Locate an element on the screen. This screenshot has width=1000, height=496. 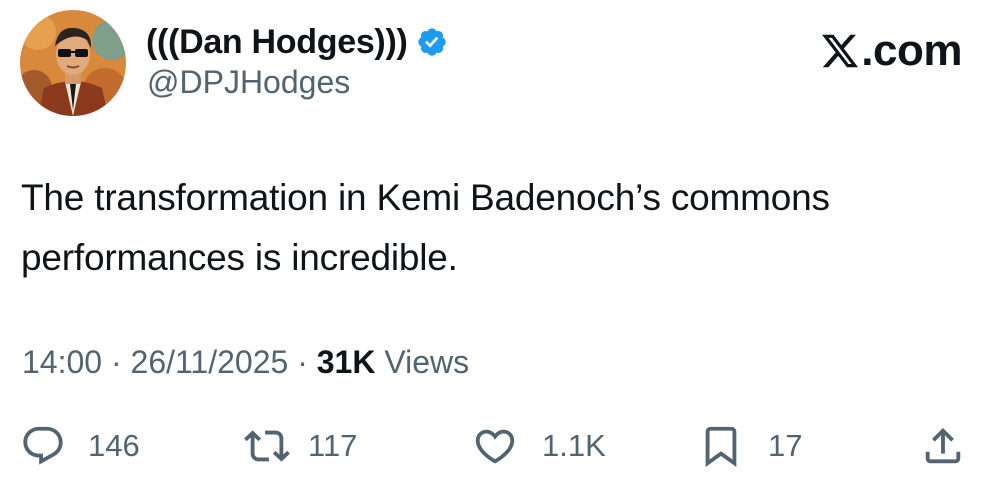
like-count: 1.1K is located at coordinates (574, 445).